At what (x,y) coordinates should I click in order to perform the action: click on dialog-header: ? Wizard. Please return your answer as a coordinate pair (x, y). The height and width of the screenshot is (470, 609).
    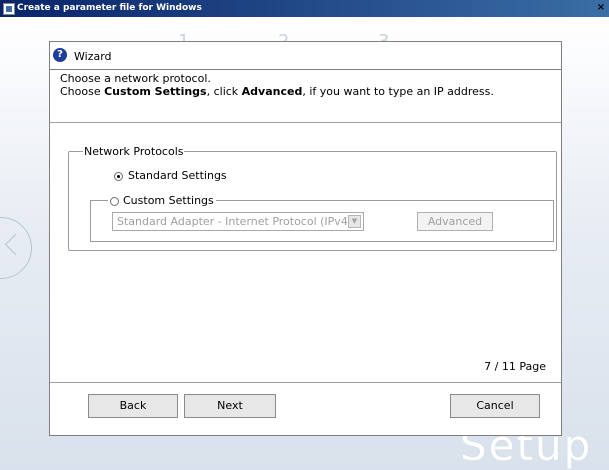
    Looking at the image, I should click on (305, 56).